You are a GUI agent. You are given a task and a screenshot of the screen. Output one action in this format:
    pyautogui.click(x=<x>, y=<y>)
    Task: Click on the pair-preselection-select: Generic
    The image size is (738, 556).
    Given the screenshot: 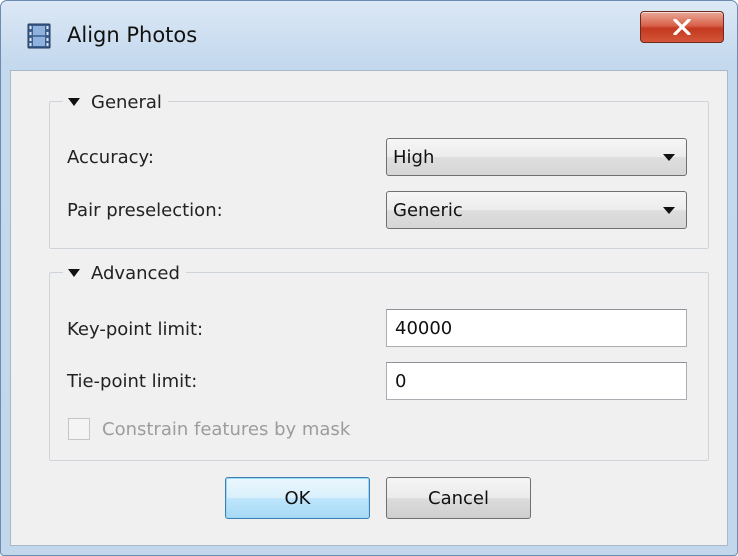 What is the action you would take?
    pyautogui.click(x=536, y=210)
    